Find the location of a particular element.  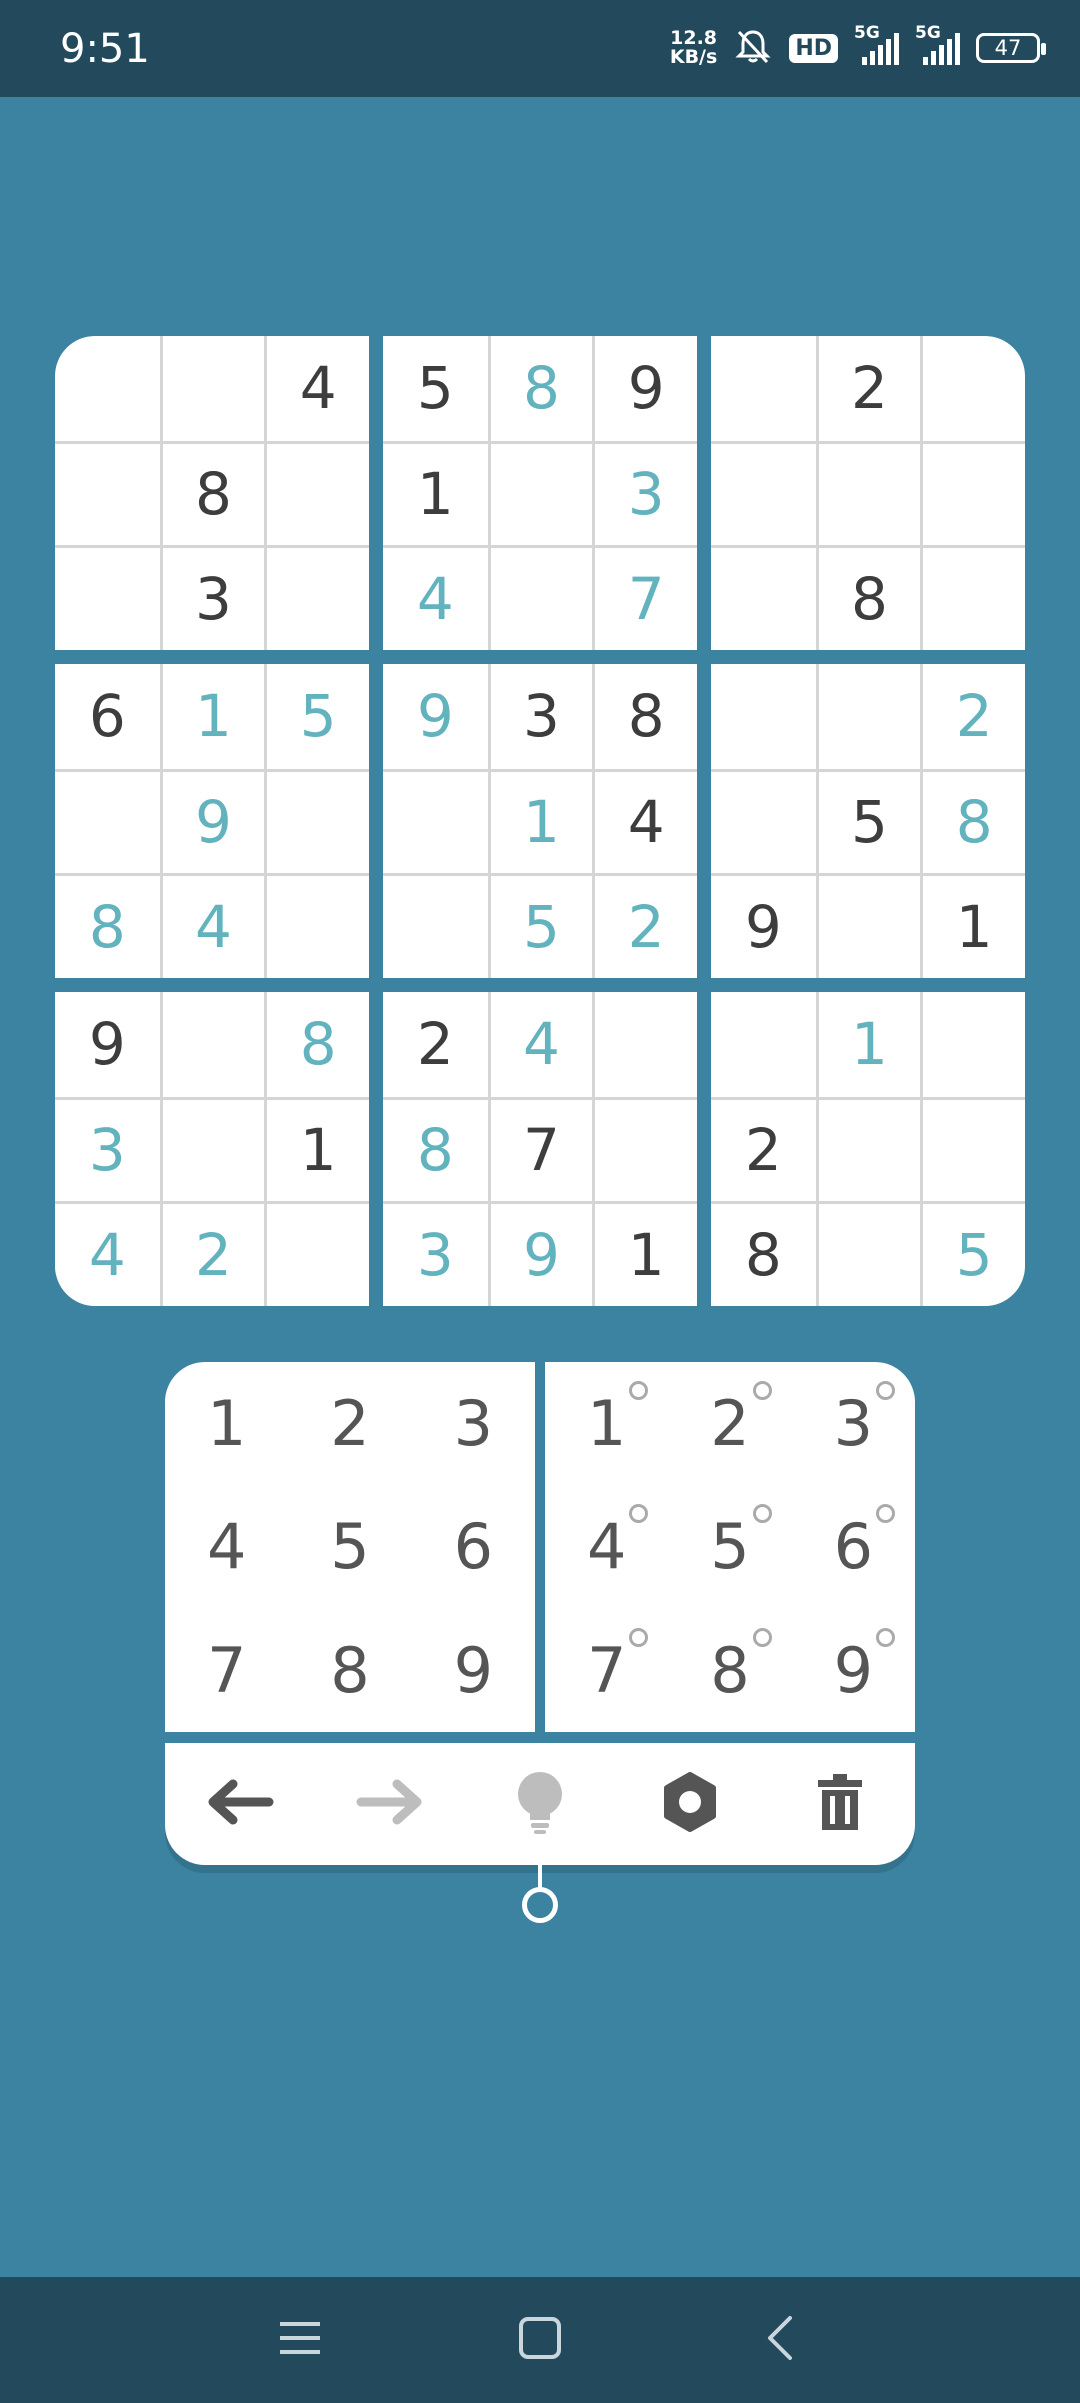

recents-button is located at coordinates (300, 2340).